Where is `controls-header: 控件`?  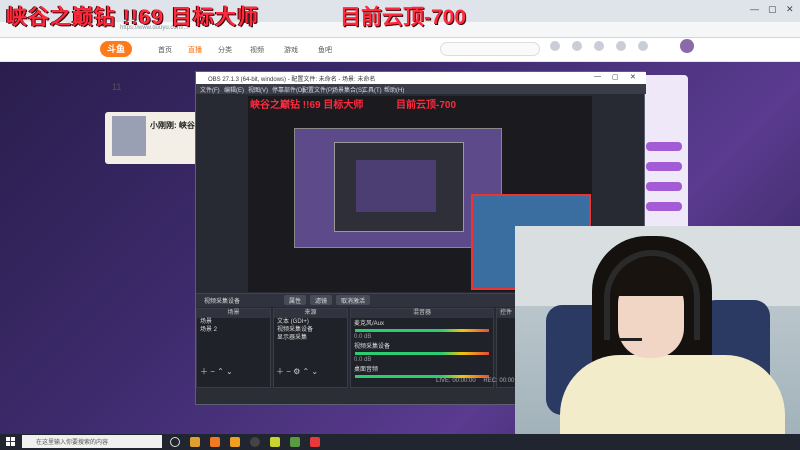
controls-header: 控件 is located at coordinates (506, 313).